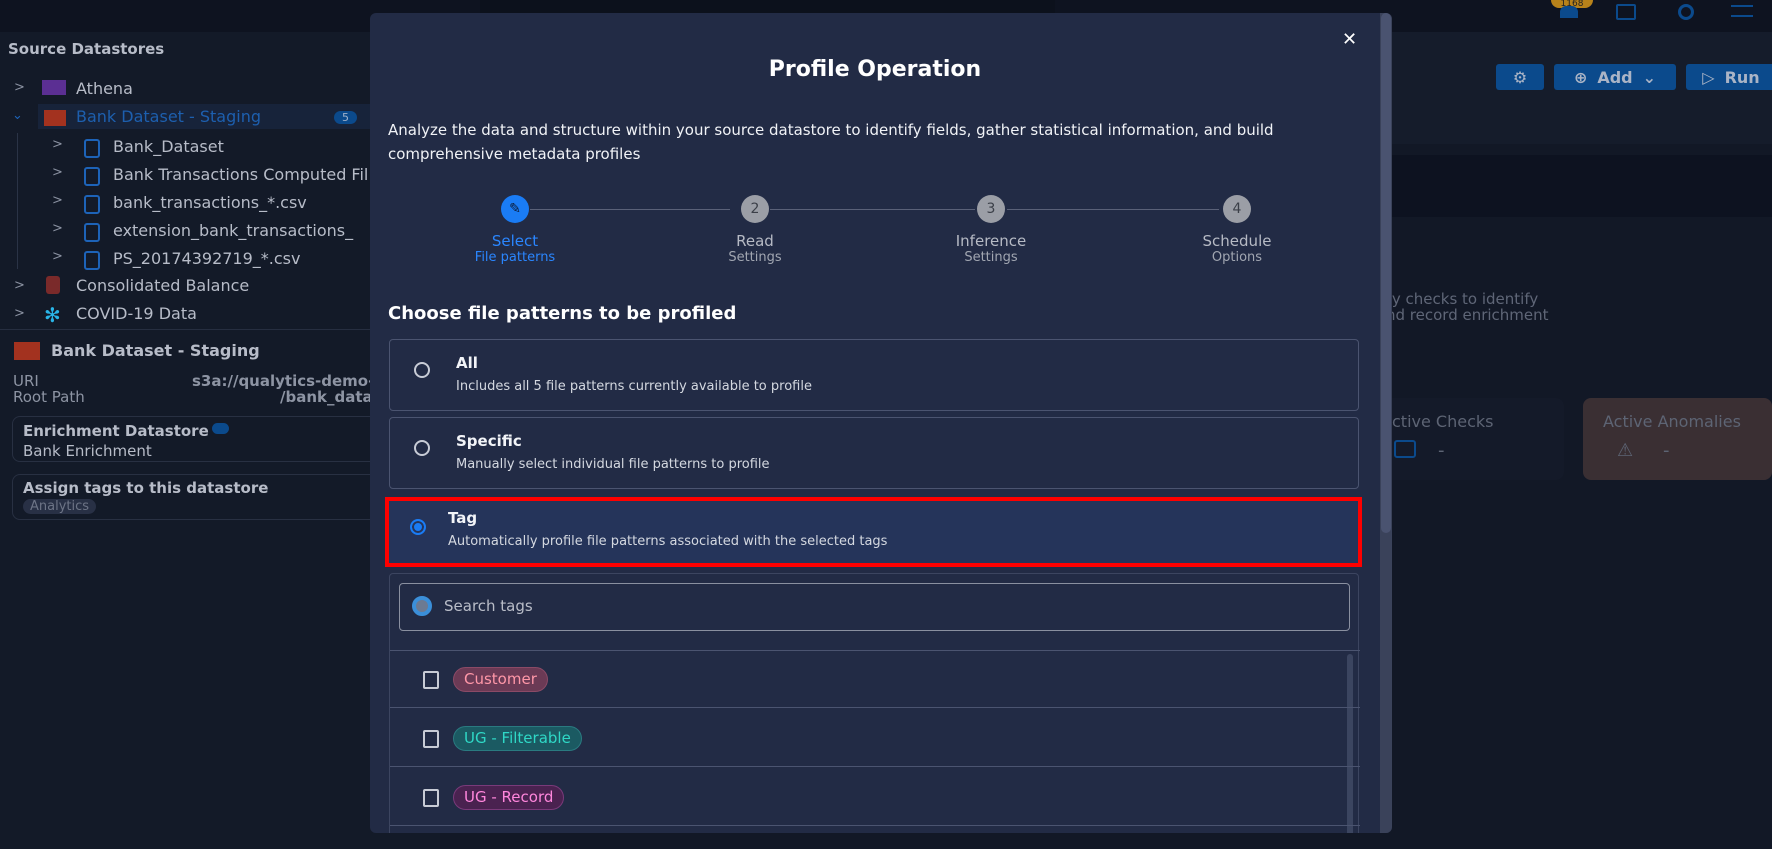 The height and width of the screenshot is (849, 1772). What do you see at coordinates (1625, 450) in the screenshot?
I see `warning-icon: ⚠` at bounding box center [1625, 450].